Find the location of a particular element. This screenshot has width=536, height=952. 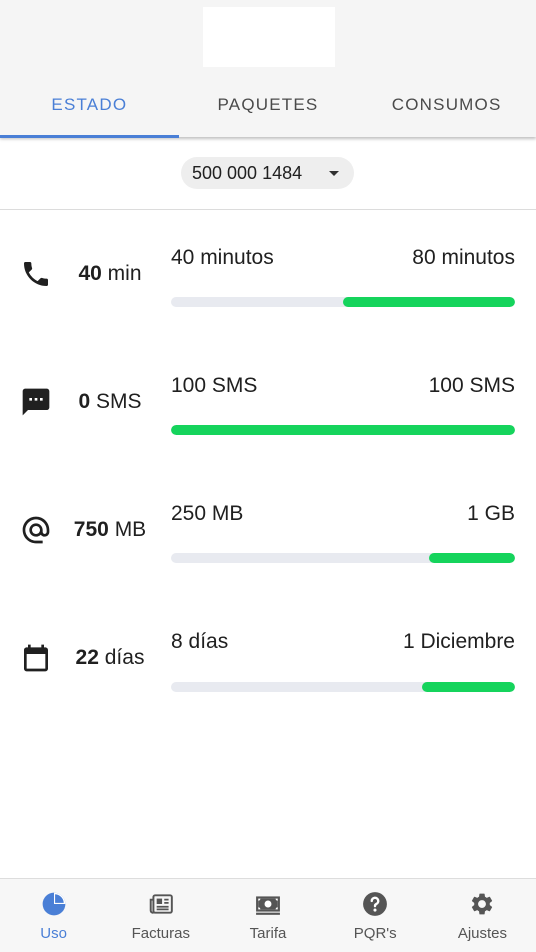

tab-paquetes-label: PAQUETES is located at coordinates (268, 104).